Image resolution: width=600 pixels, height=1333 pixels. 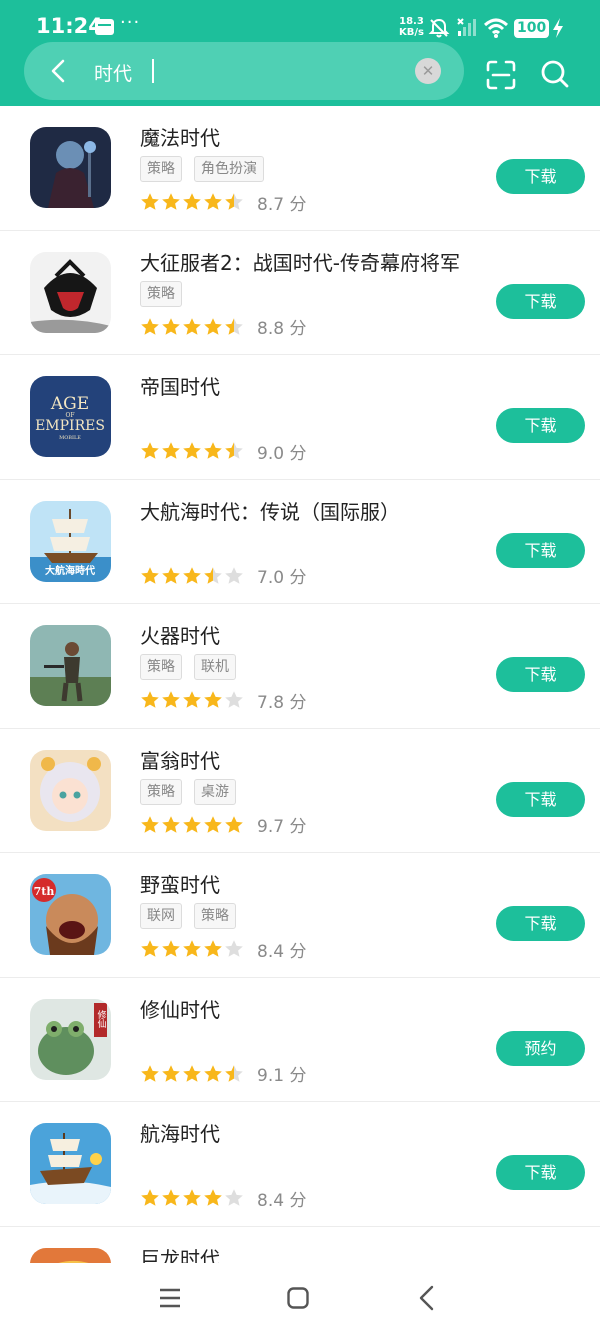 What do you see at coordinates (300, 22) in the screenshot?
I see `status-bar: 11:24 ··· 18.3 KB/s 100` at bounding box center [300, 22].